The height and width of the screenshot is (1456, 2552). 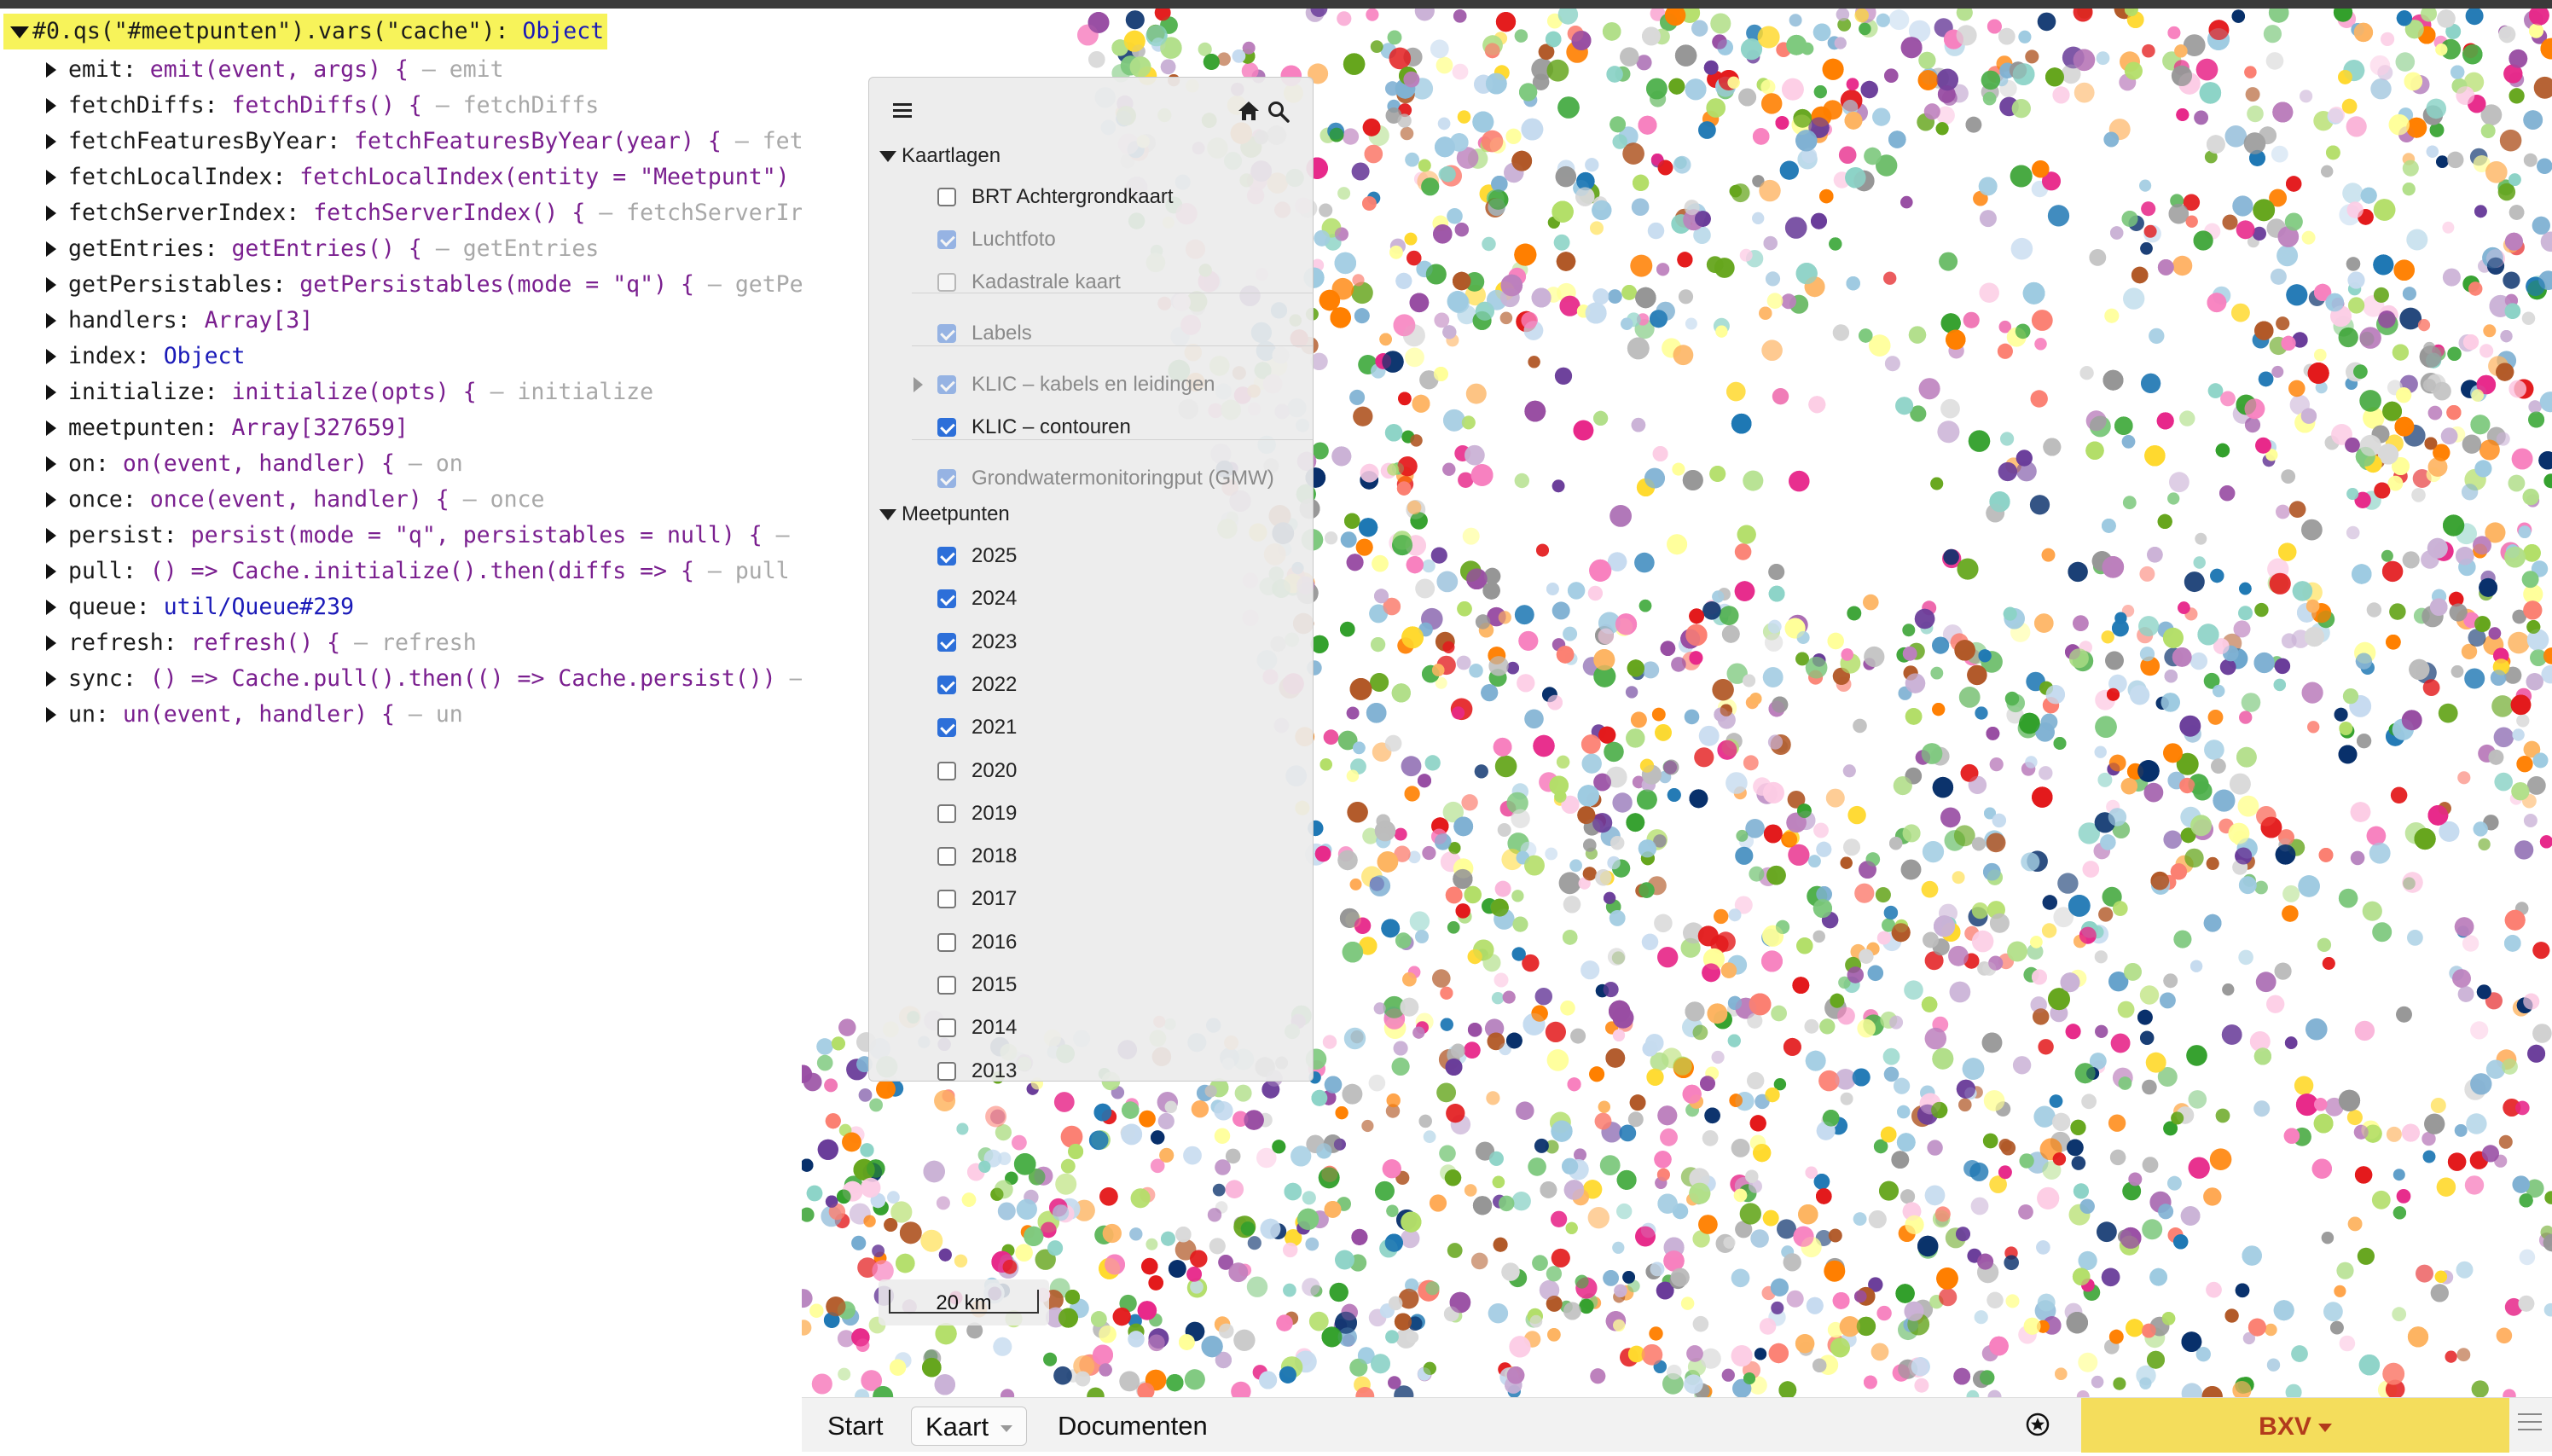 I want to click on console-property-row: emit: emit(event, args) { – emit, so click(x=422, y=70).